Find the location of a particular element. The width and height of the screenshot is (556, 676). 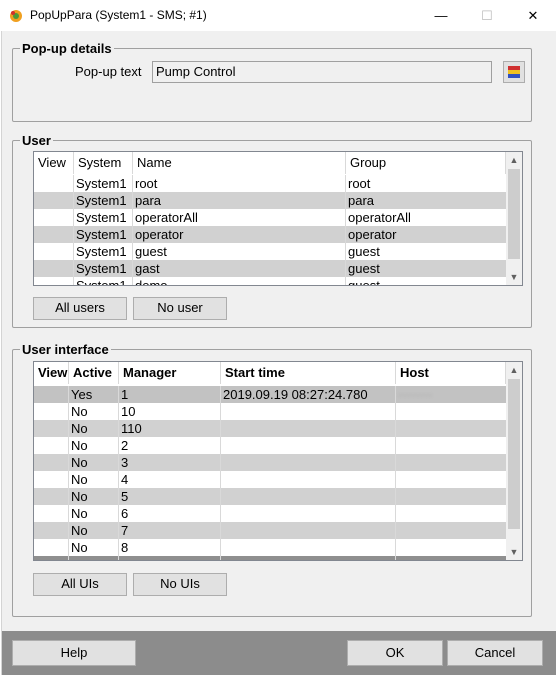

table-row: System1 para para is located at coordinates (270, 200).